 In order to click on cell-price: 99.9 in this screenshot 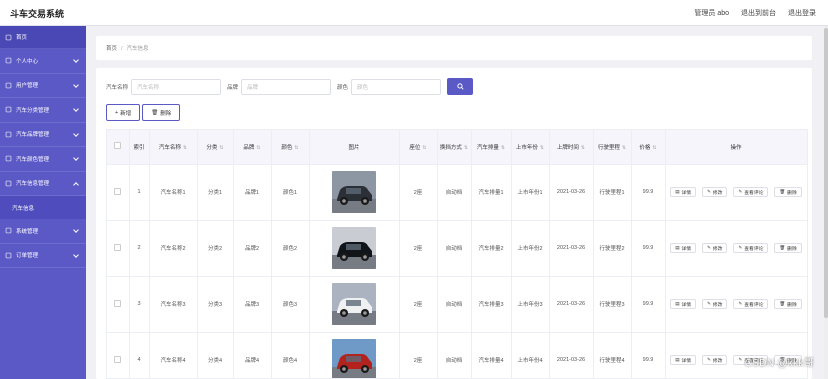, I will do `click(648, 192)`.